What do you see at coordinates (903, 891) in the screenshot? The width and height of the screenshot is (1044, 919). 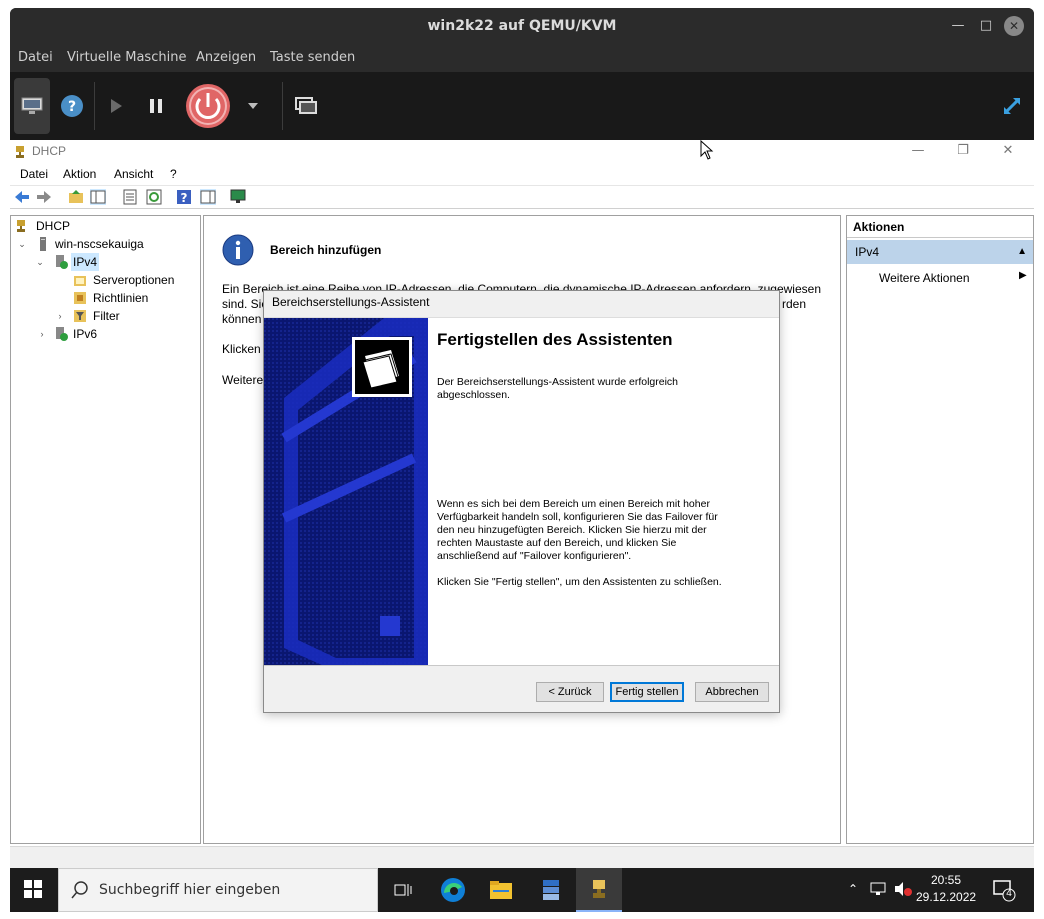 I see `volume-muted-icon` at bounding box center [903, 891].